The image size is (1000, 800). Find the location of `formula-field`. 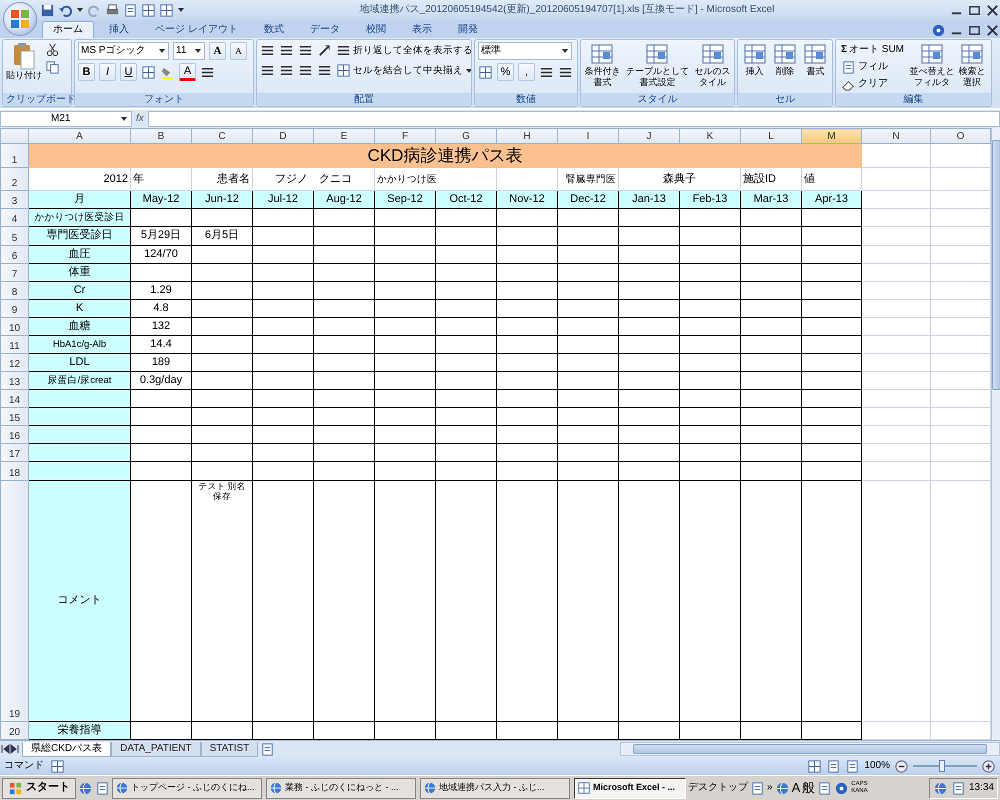

formula-field is located at coordinates (574, 119).